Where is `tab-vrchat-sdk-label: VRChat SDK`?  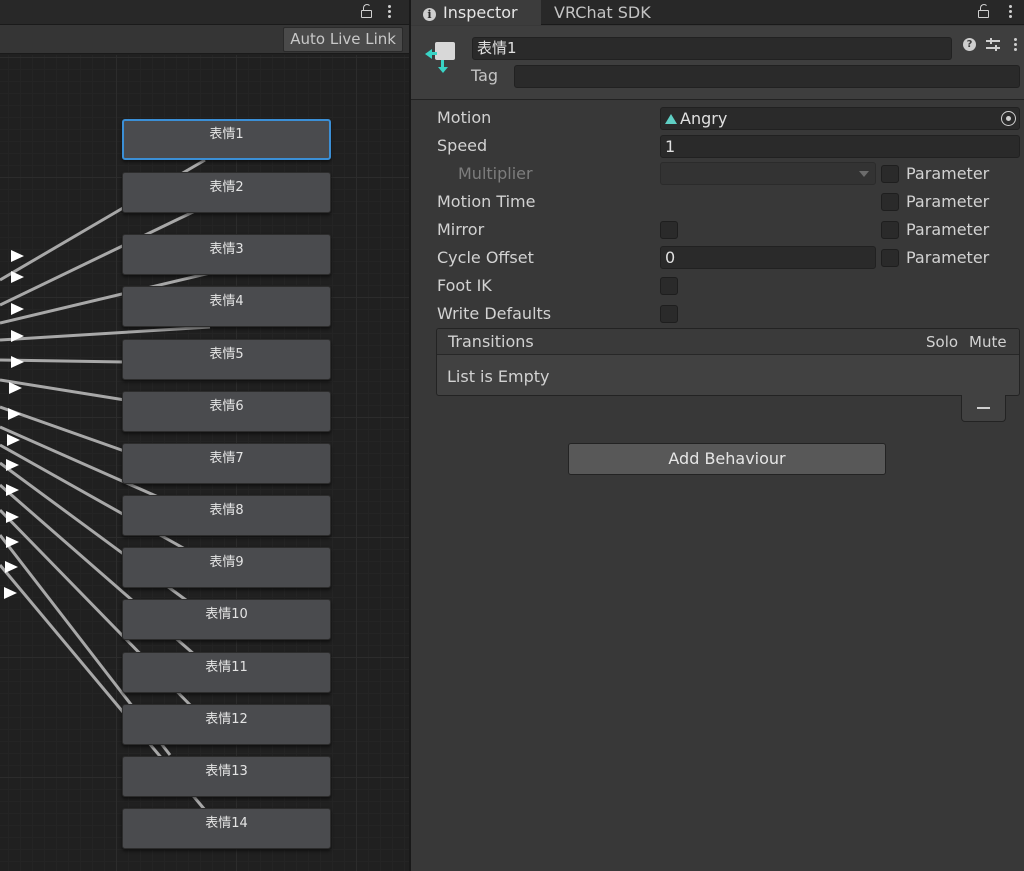
tab-vrchat-sdk-label: VRChat SDK is located at coordinates (602, 12).